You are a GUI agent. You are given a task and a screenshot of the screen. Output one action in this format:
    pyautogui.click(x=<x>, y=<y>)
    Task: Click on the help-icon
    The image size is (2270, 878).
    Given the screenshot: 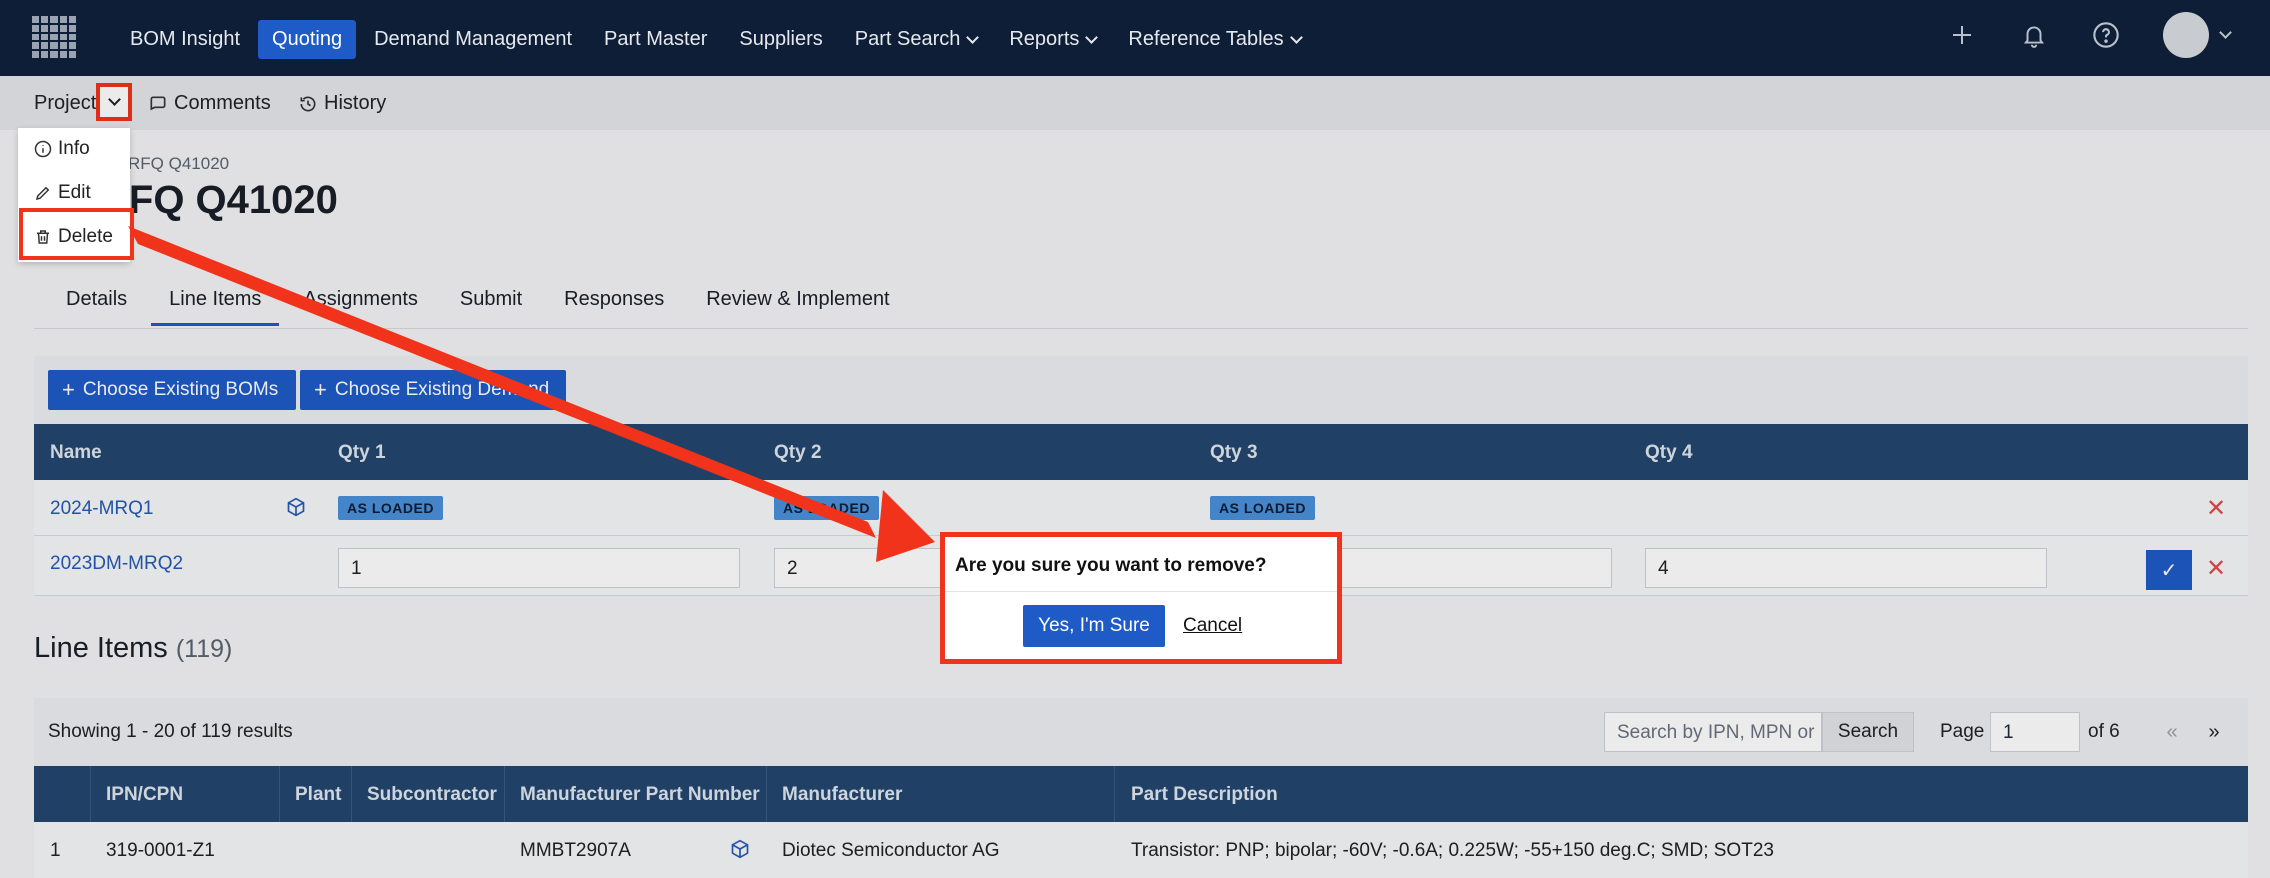 What is the action you would take?
    pyautogui.click(x=2106, y=35)
    